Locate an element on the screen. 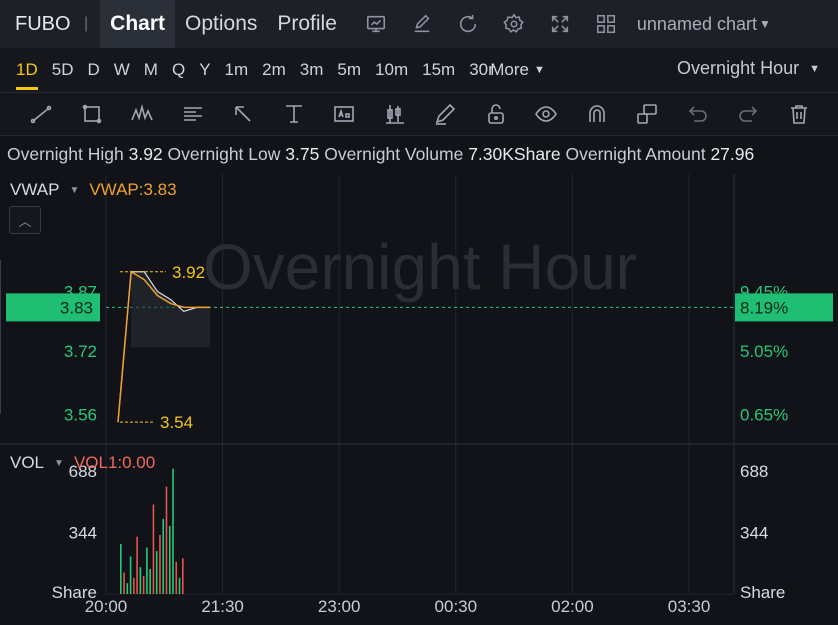  interval-1m: 1m is located at coordinates (237, 70).